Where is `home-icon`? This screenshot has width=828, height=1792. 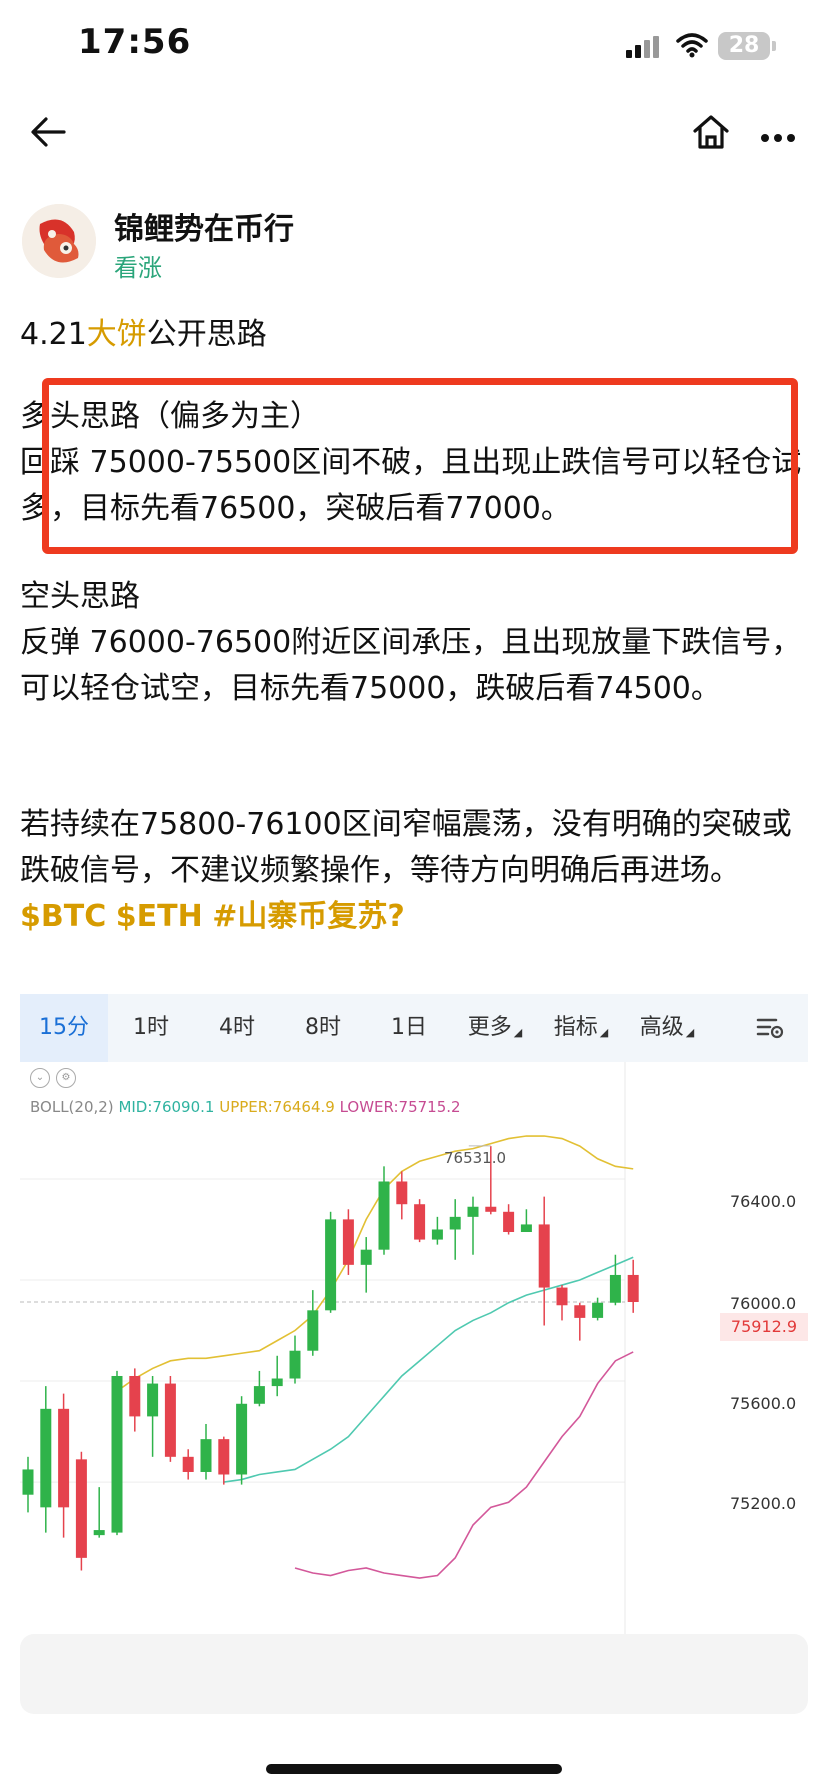 home-icon is located at coordinates (711, 132).